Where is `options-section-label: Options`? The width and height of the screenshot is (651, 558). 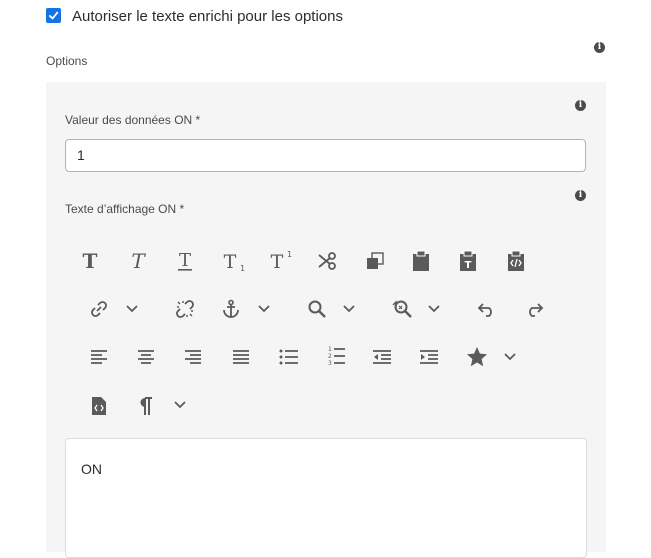 options-section-label: Options is located at coordinates (67, 61).